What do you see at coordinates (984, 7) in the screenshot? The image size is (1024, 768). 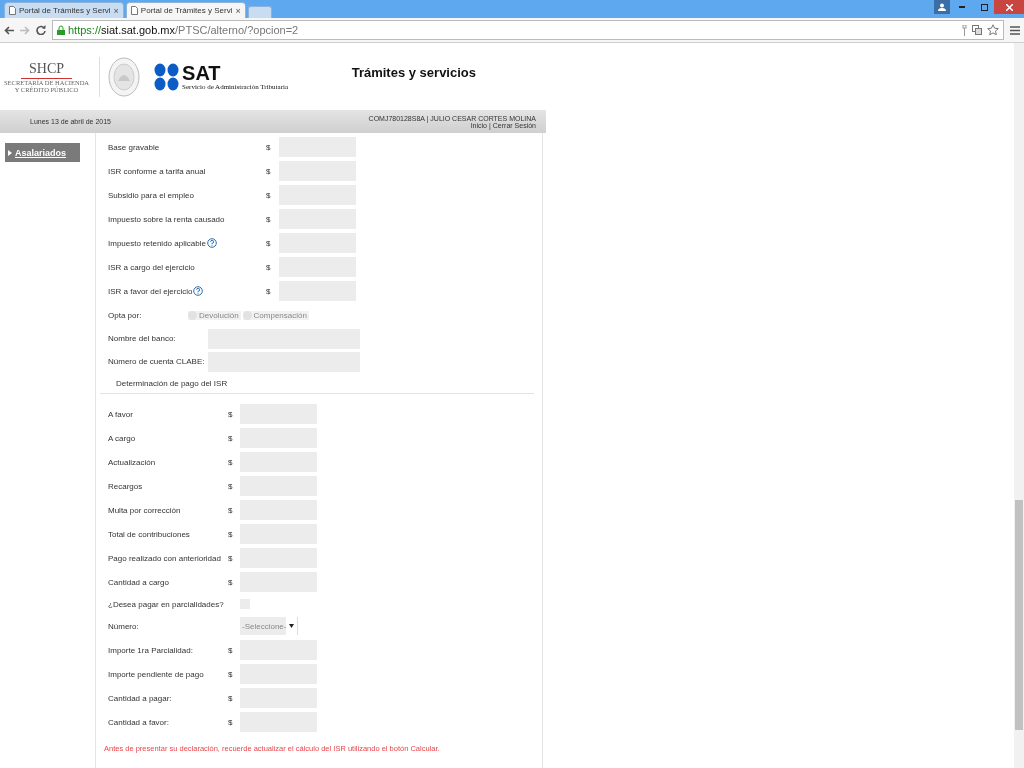 I see `maximize-icon` at bounding box center [984, 7].